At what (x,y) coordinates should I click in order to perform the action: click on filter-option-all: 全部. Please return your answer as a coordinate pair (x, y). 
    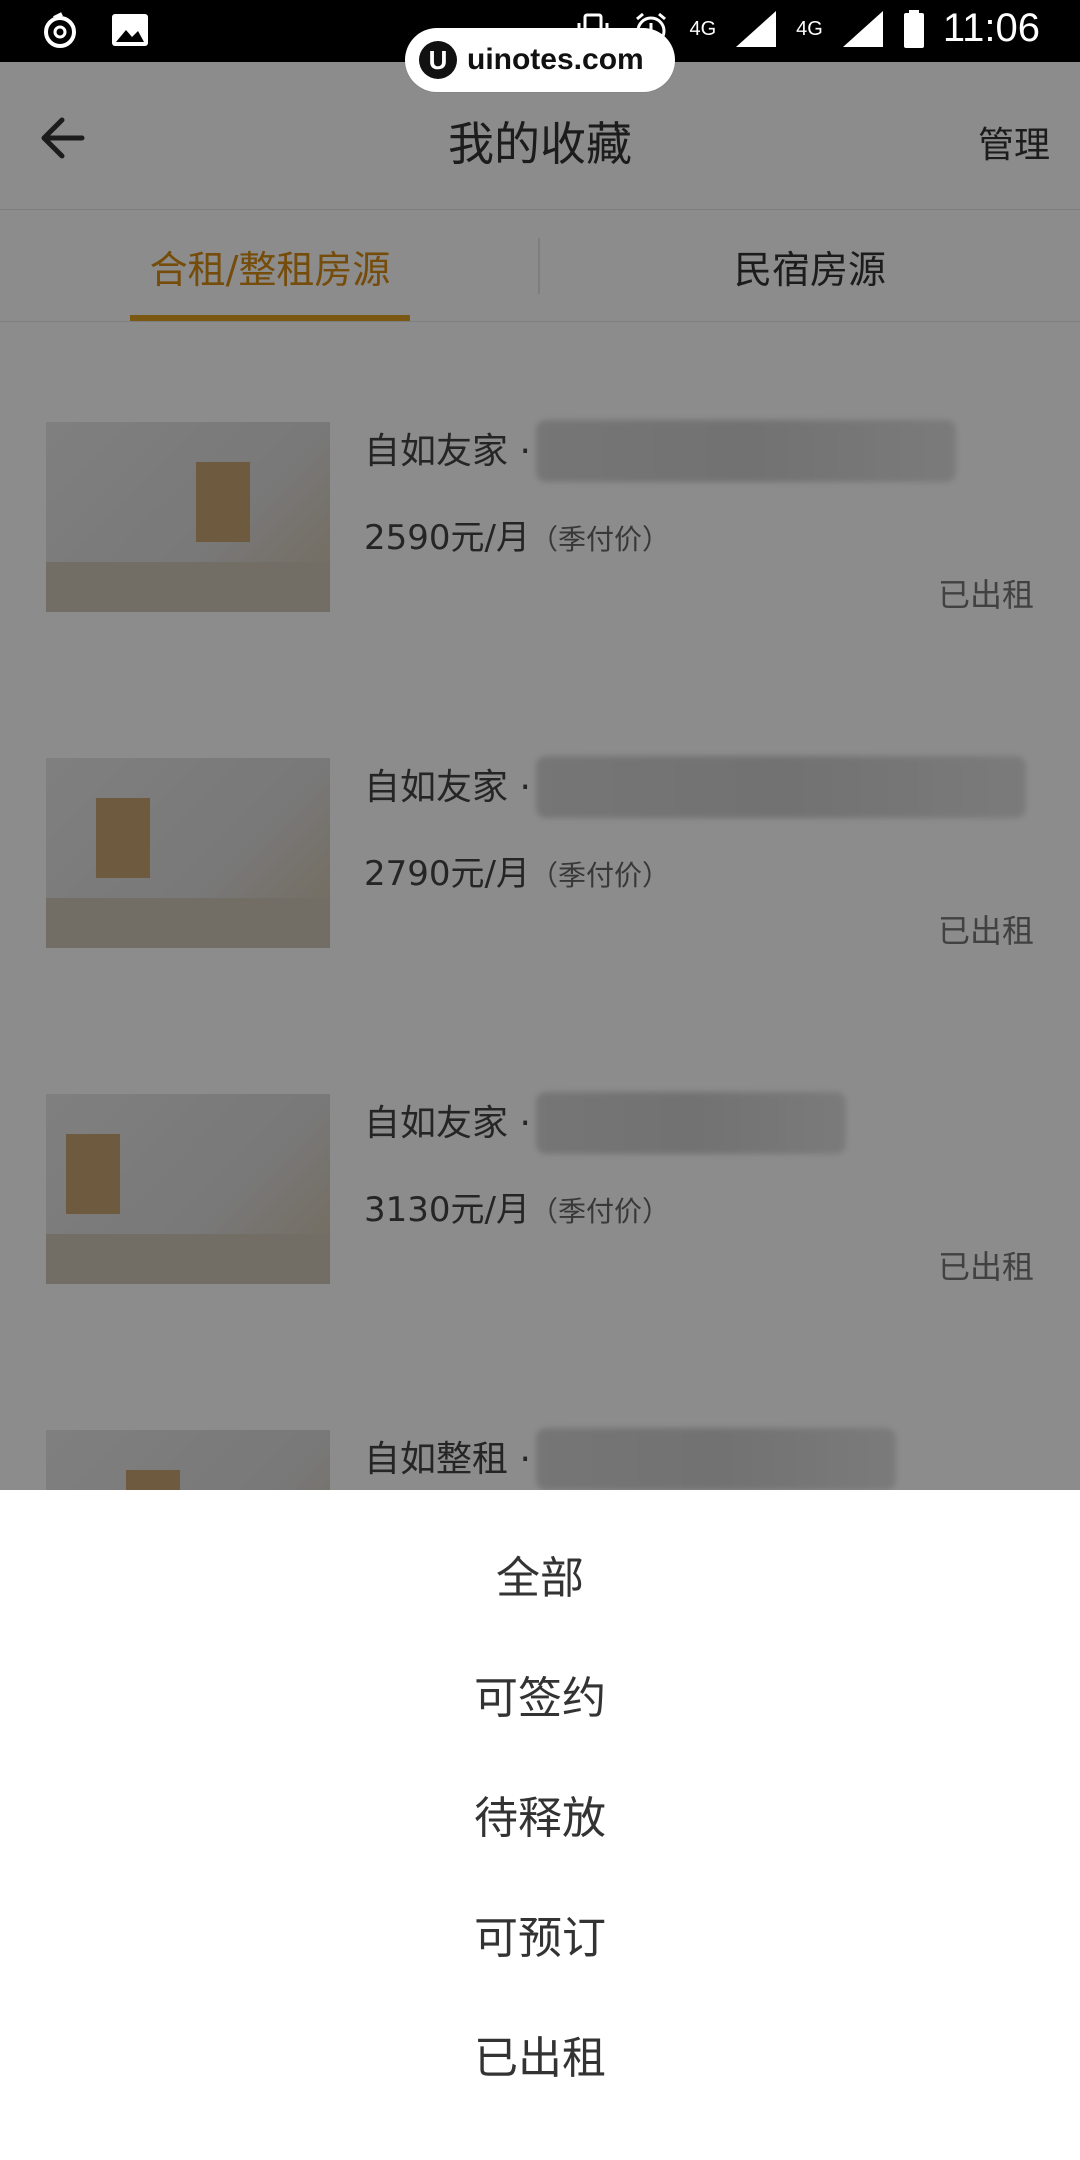
    Looking at the image, I should click on (540, 1574).